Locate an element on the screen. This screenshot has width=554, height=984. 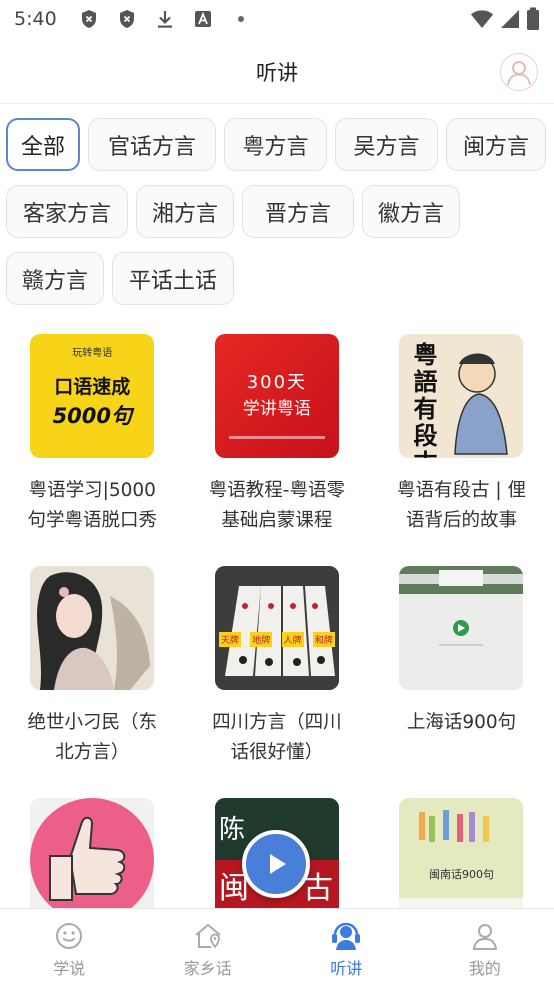
tile-label: 人牌 is located at coordinates (292, 639).